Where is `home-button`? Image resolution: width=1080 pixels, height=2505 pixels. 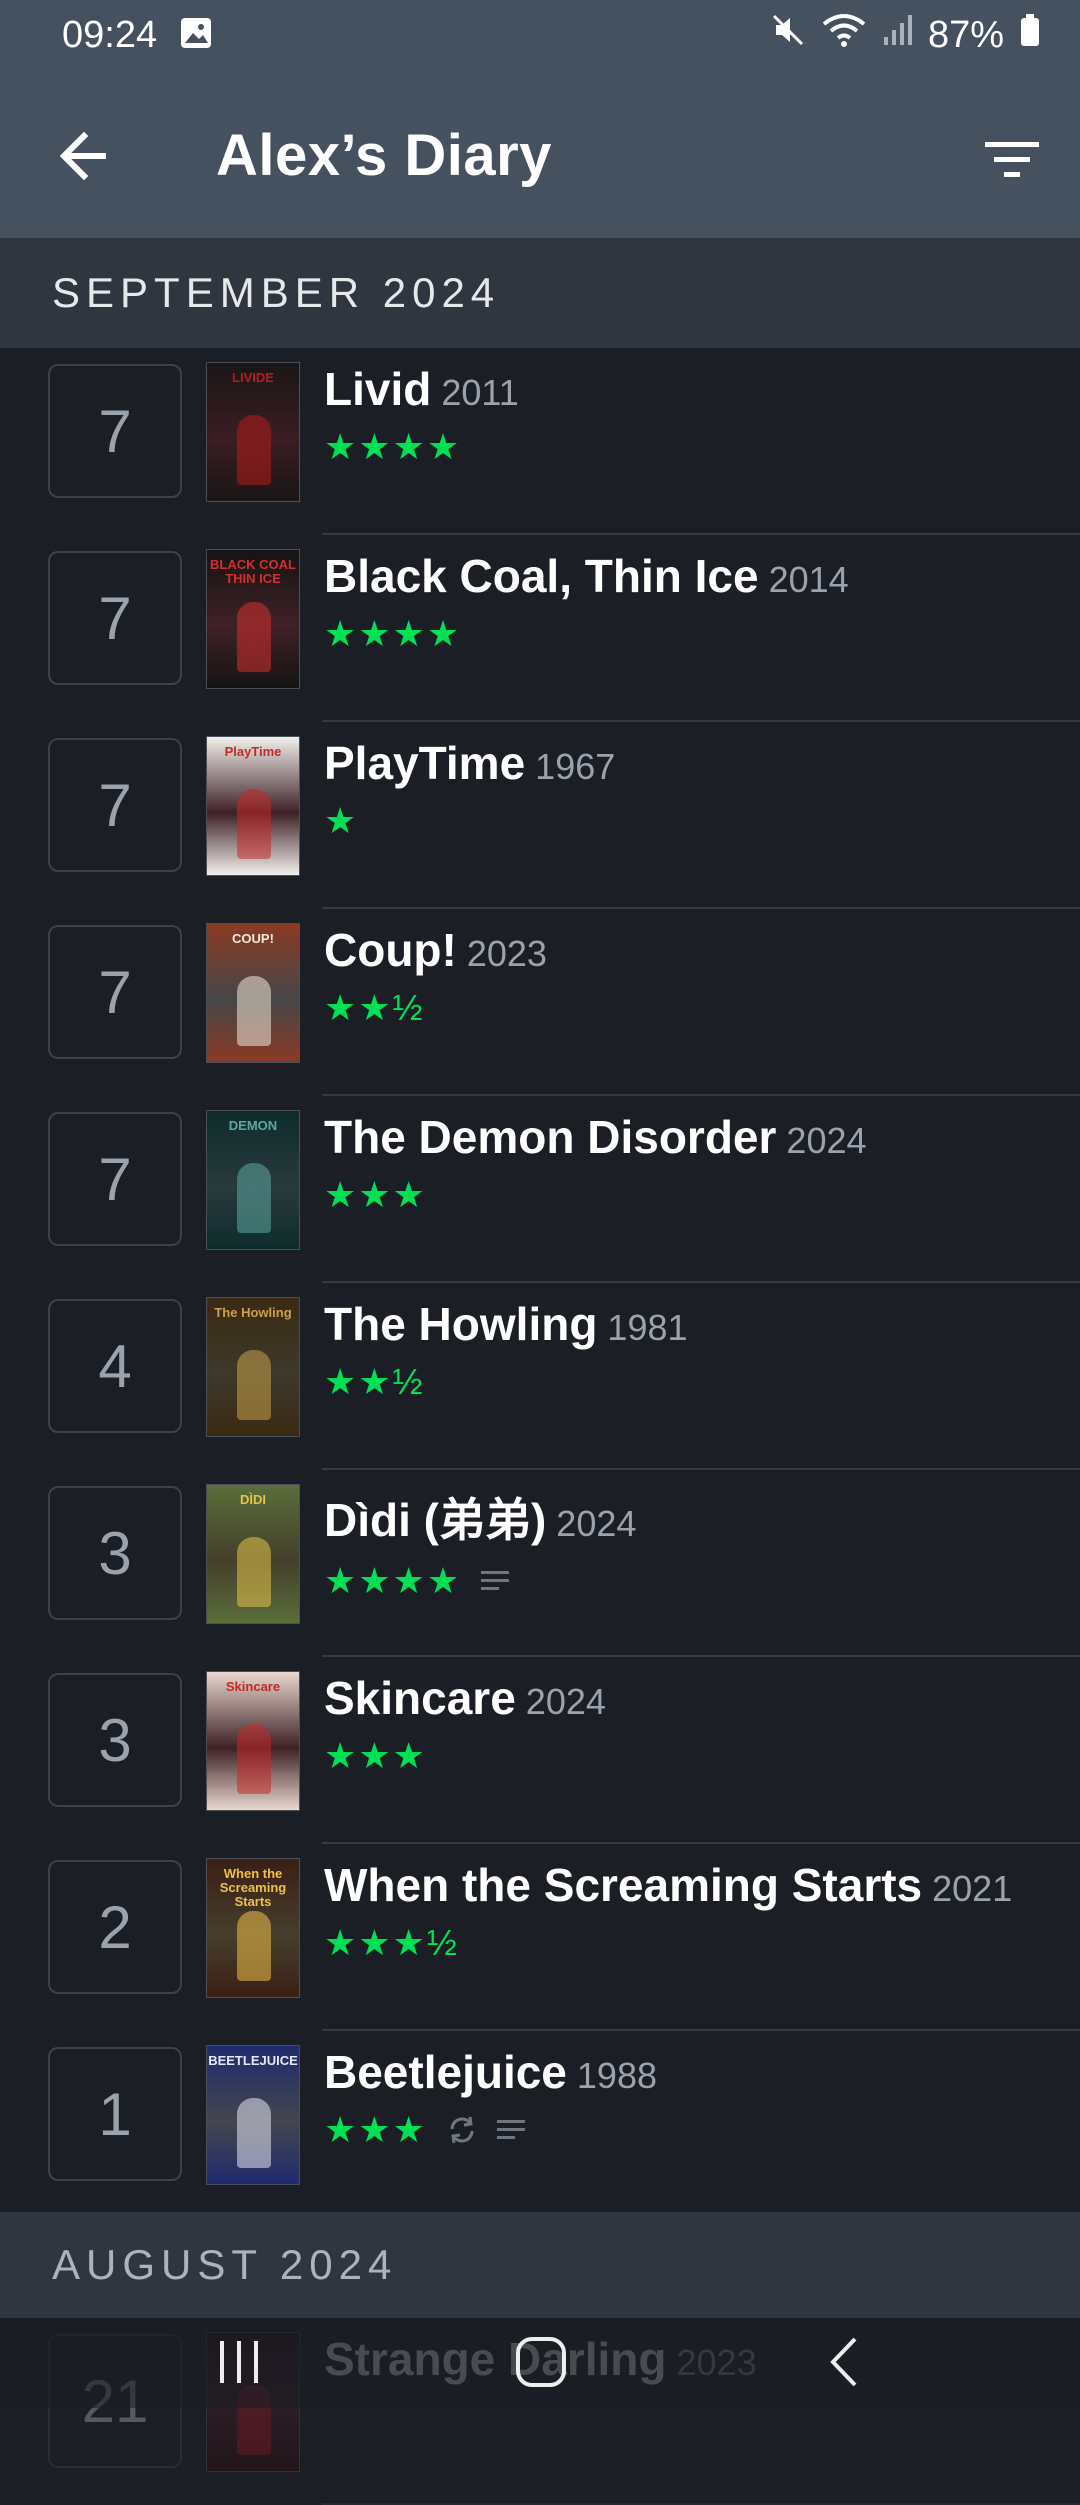 home-button is located at coordinates (541, 2362).